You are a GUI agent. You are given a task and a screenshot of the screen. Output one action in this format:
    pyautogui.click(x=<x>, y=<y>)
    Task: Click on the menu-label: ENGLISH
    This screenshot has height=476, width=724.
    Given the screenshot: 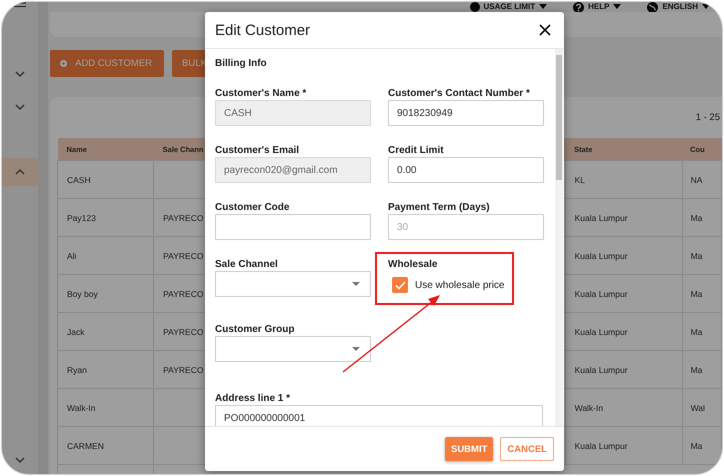 What is the action you would take?
    pyautogui.click(x=680, y=7)
    